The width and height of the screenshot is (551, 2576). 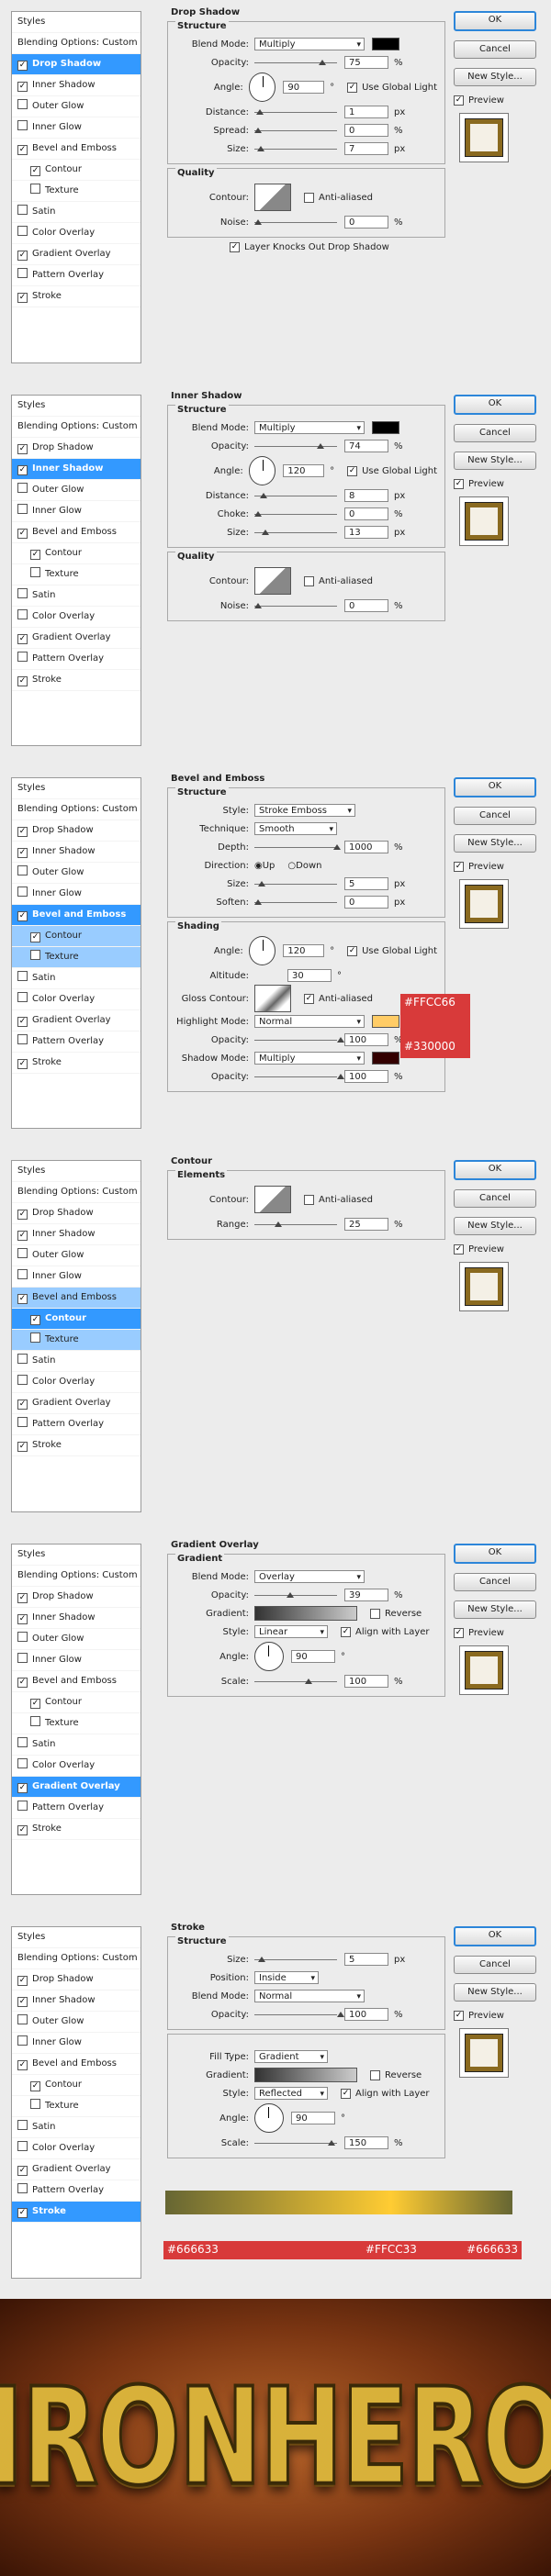 What do you see at coordinates (286, 1978) in the screenshot?
I see `mode-select: Inside` at bounding box center [286, 1978].